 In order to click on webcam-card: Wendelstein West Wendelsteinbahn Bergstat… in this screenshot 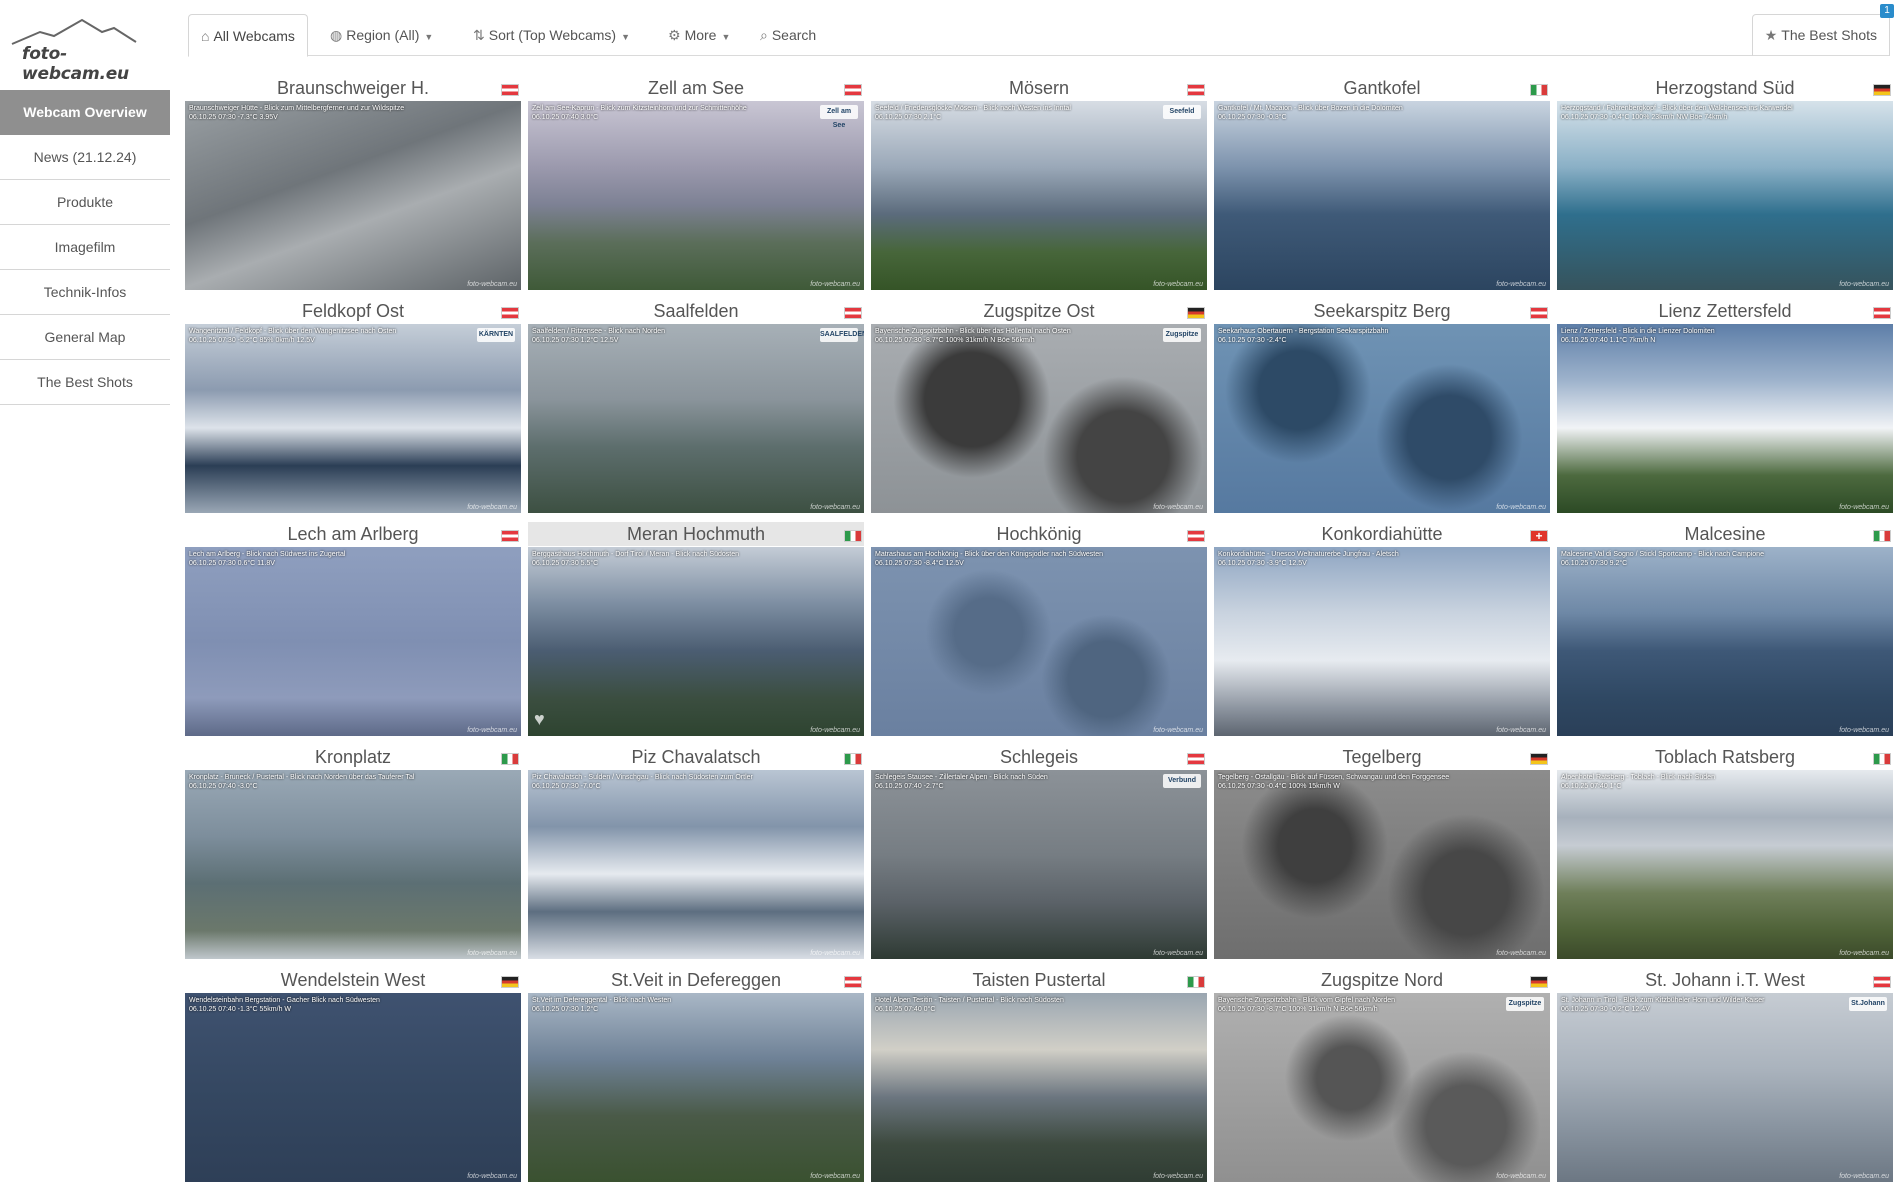, I will do `click(353, 1075)`.